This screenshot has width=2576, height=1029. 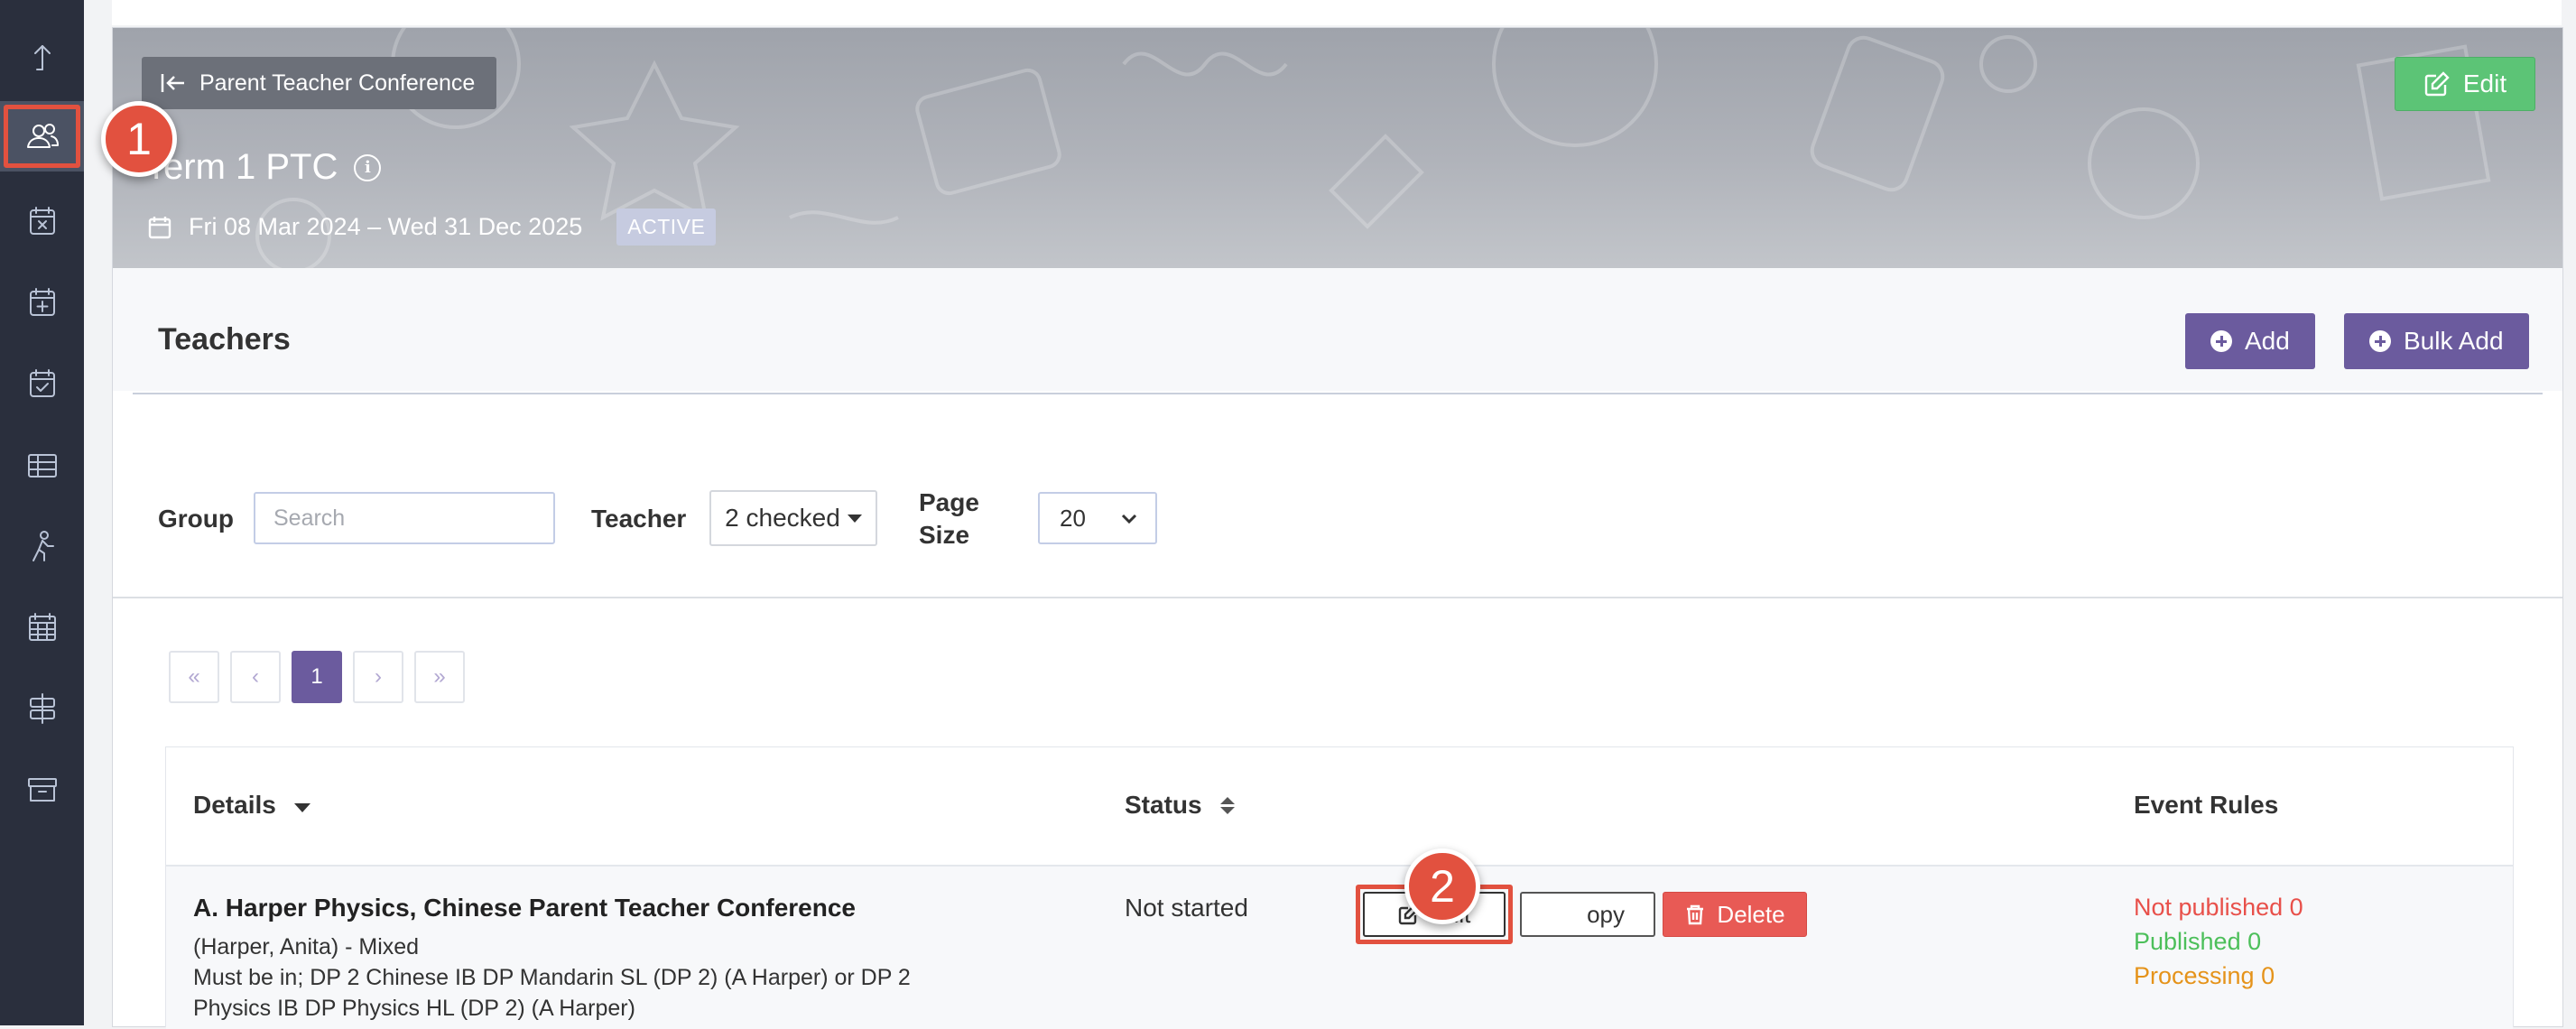 I want to click on sidebar-item-upload, so click(x=42, y=57).